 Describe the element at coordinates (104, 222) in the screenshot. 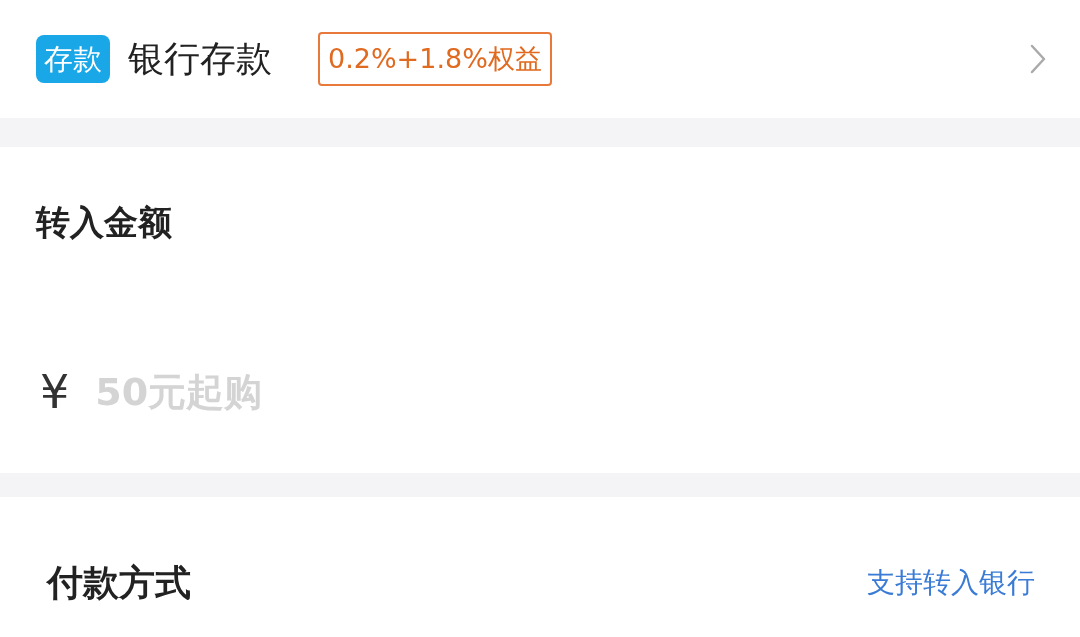

I see `amount-label: 转入金额` at that location.